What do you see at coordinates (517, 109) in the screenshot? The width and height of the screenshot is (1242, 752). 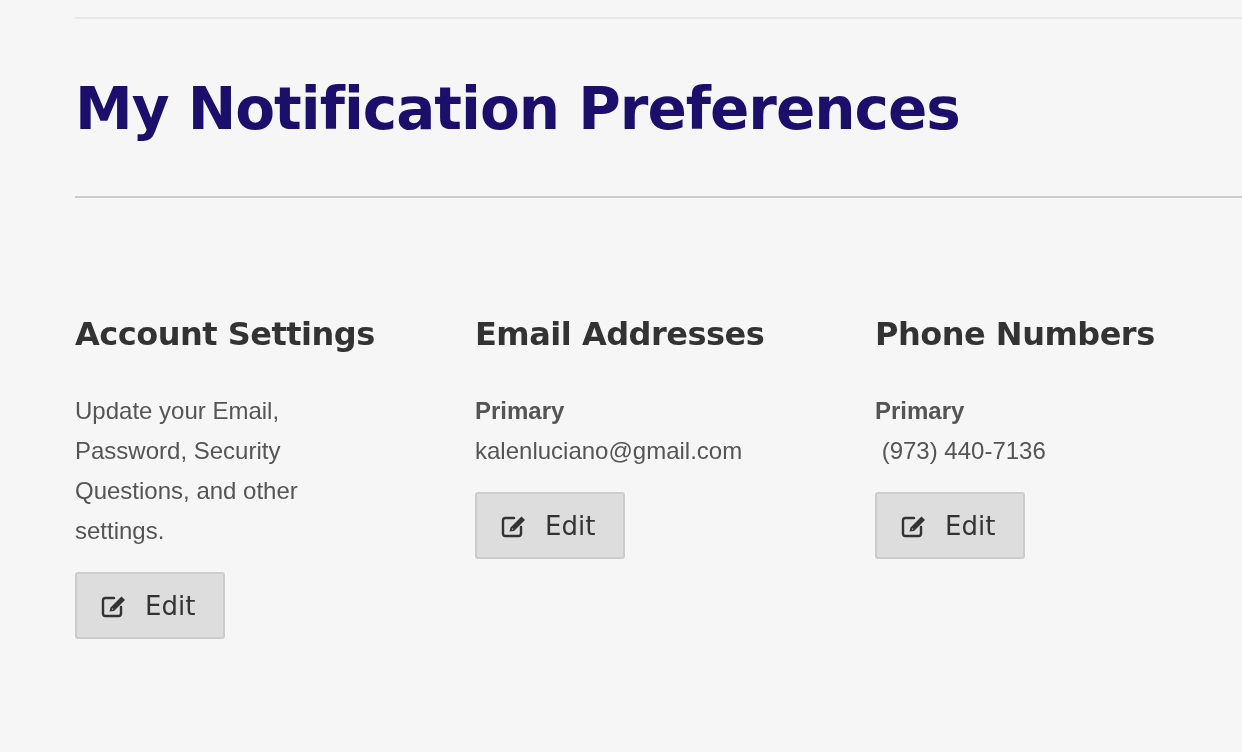 I see `page-title: My Notification Preferences` at bounding box center [517, 109].